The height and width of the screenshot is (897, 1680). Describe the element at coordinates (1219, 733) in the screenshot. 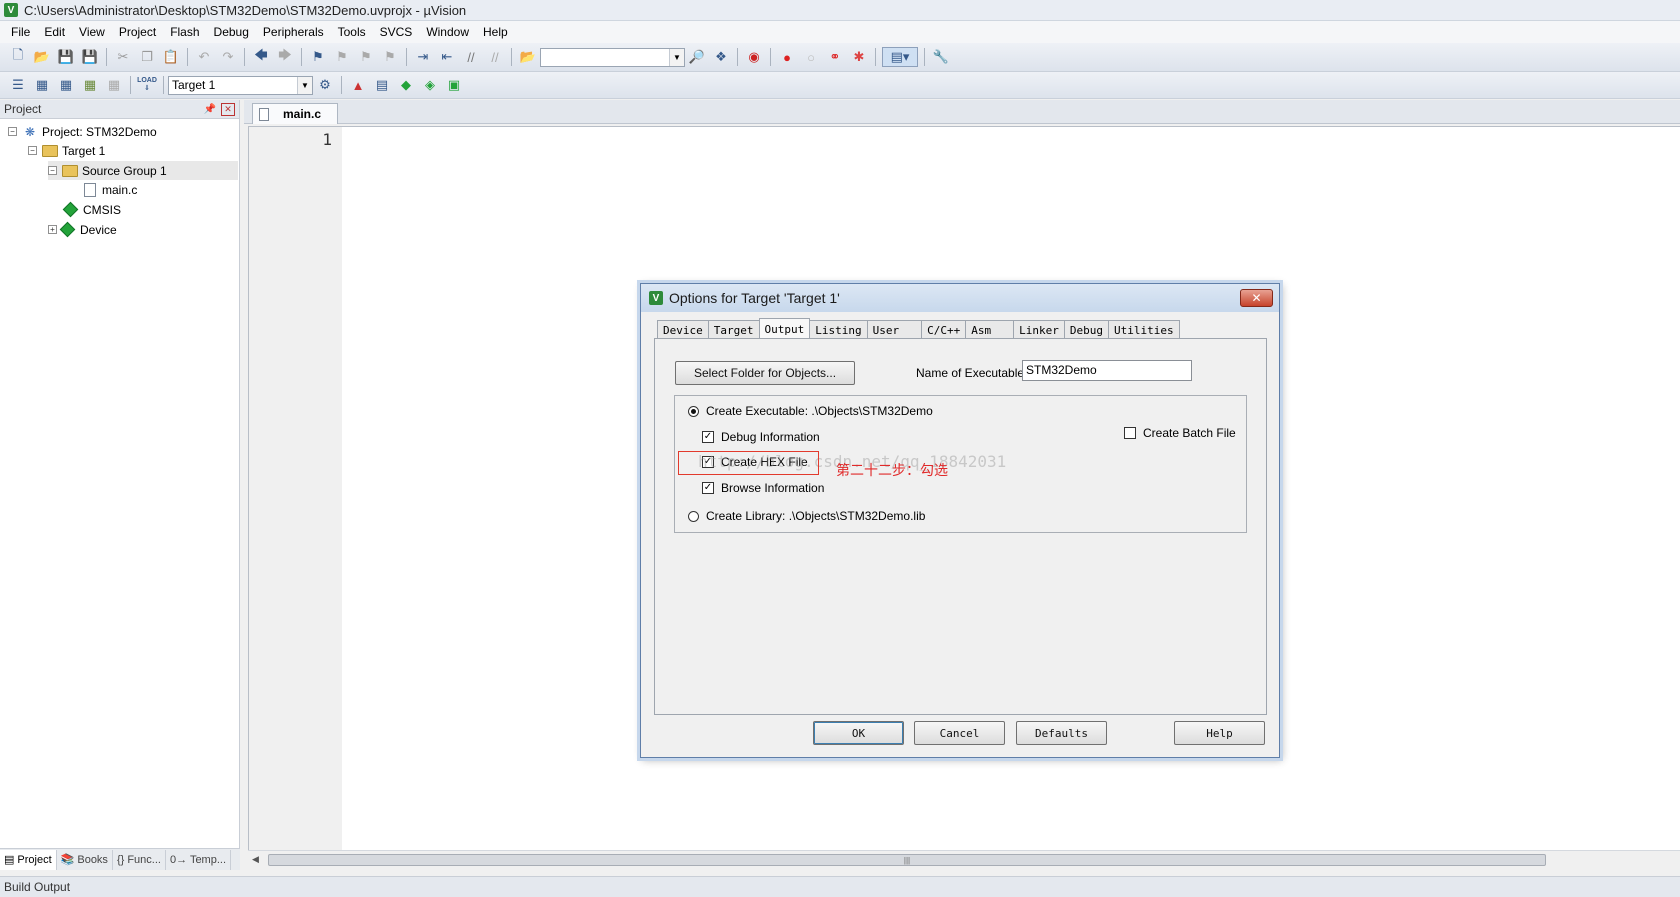

I see `help-button: Help` at that location.